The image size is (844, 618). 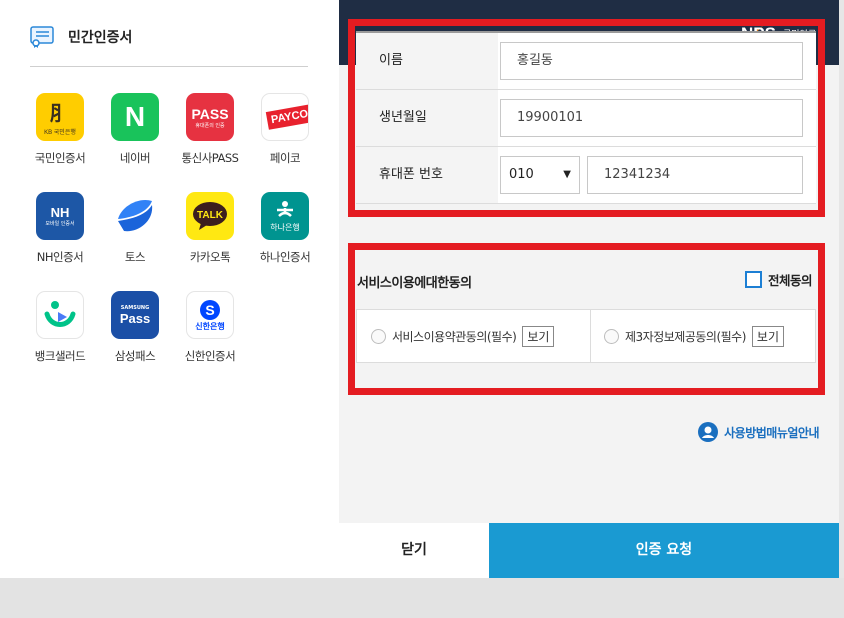 I want to click on kb-logo-icon: ⺼ KB 국민은행, so click(x=60, y=117).